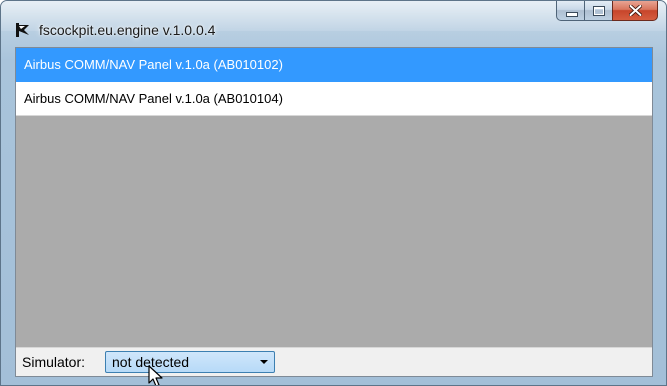 Image resolution: width=667 pixels, height=386 pixels. What do you see at coordinates (153, 98) in the screenshot?
I see `panel-list-item-label: Airbus COMM/NAV Panel v.1.0a (AB010104)` at bounding box center [153, 98].